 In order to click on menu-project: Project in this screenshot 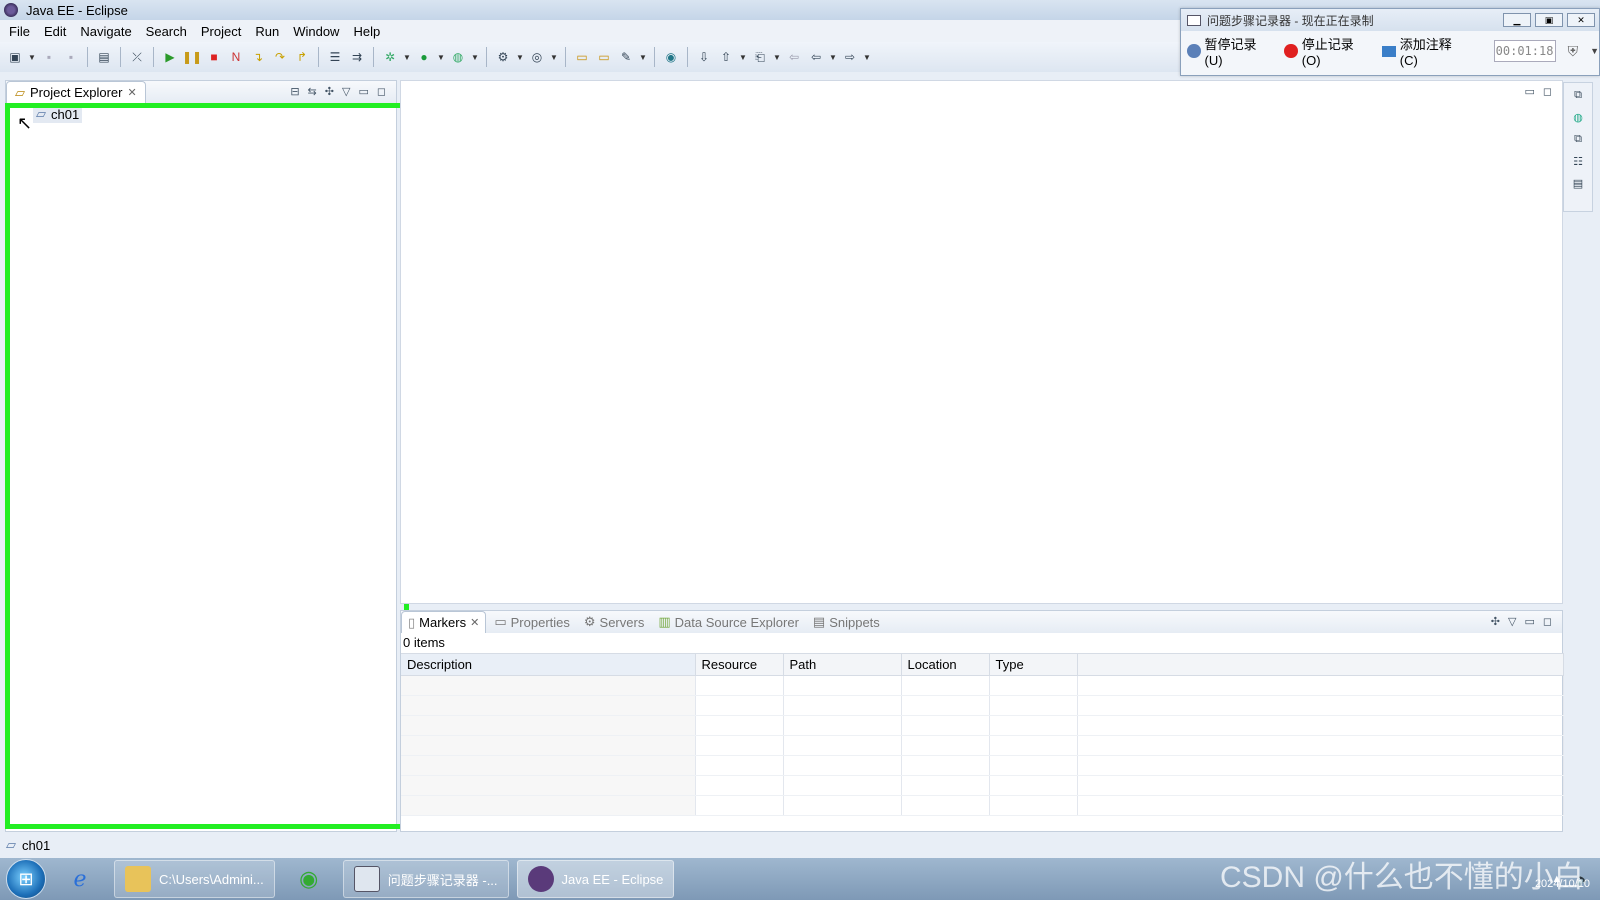, I will do `click(221, 31)`.